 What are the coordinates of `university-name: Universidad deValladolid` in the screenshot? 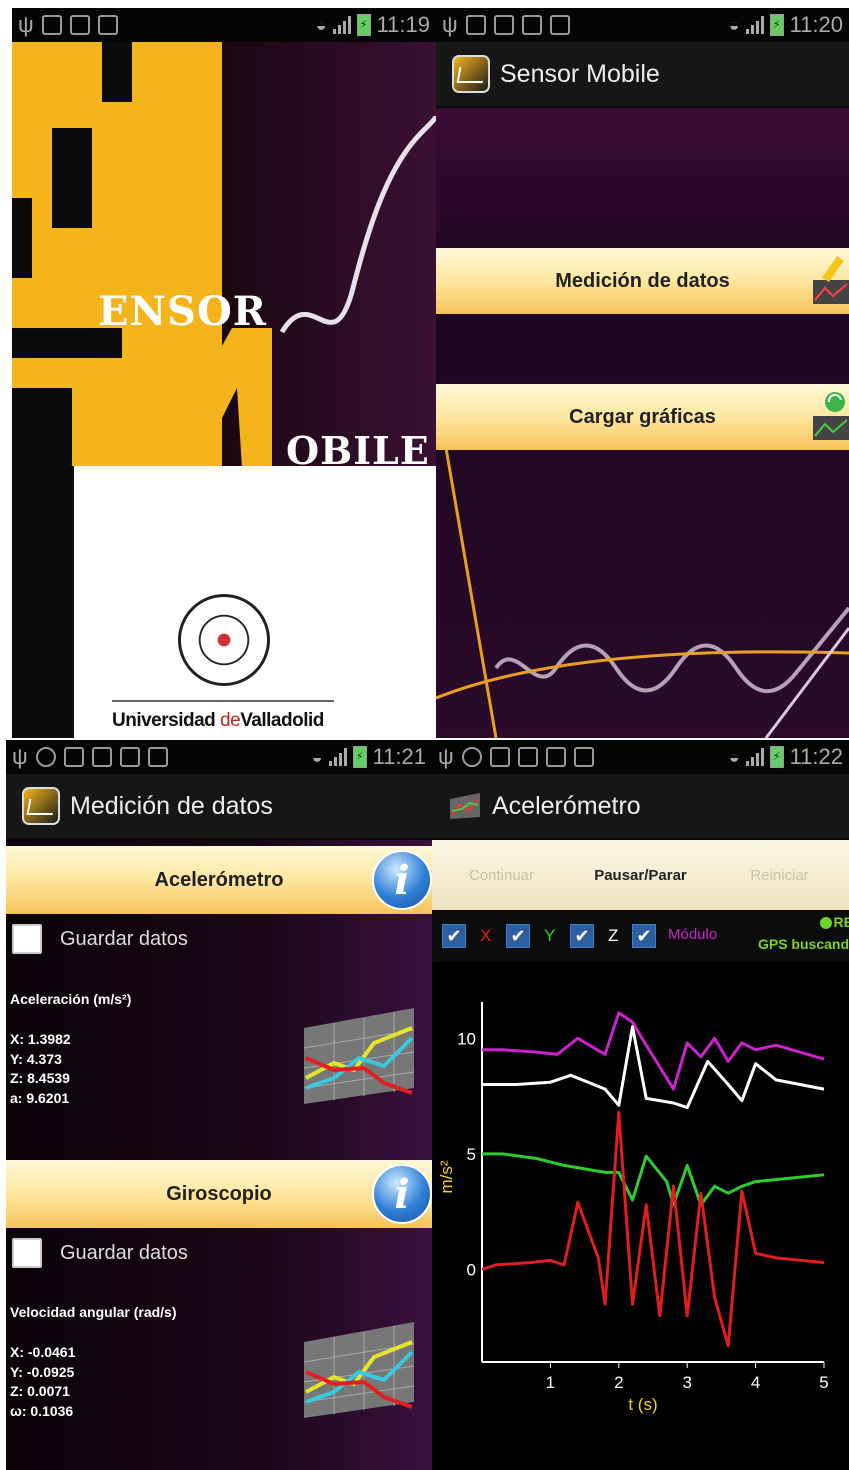 It's located at (218, 720).